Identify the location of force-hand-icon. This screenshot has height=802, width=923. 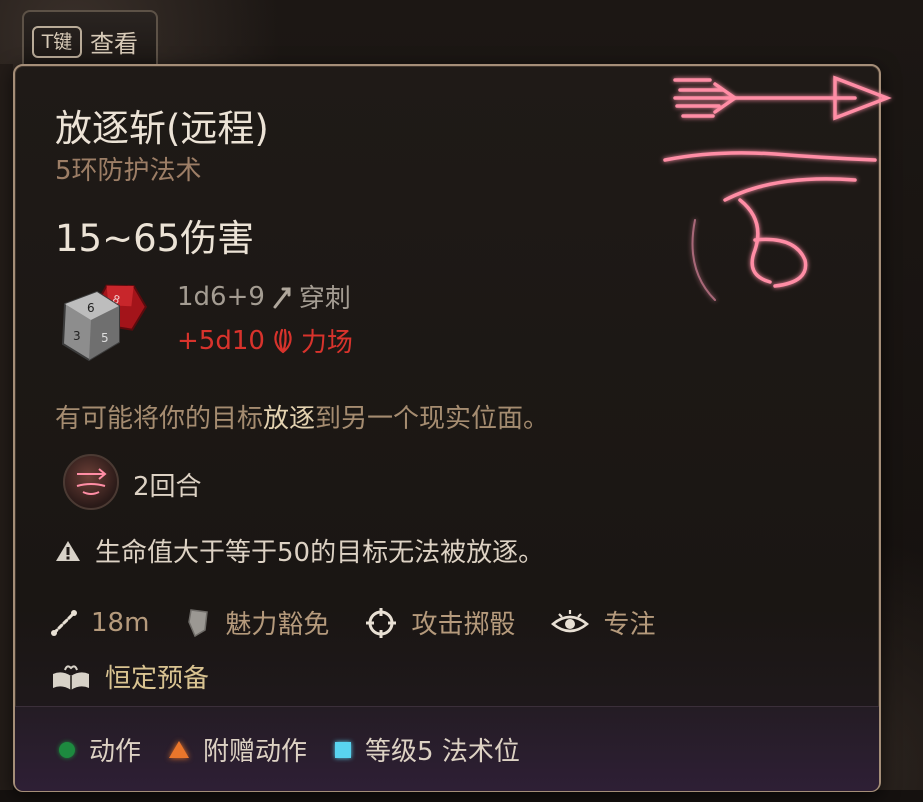
(283, 340).